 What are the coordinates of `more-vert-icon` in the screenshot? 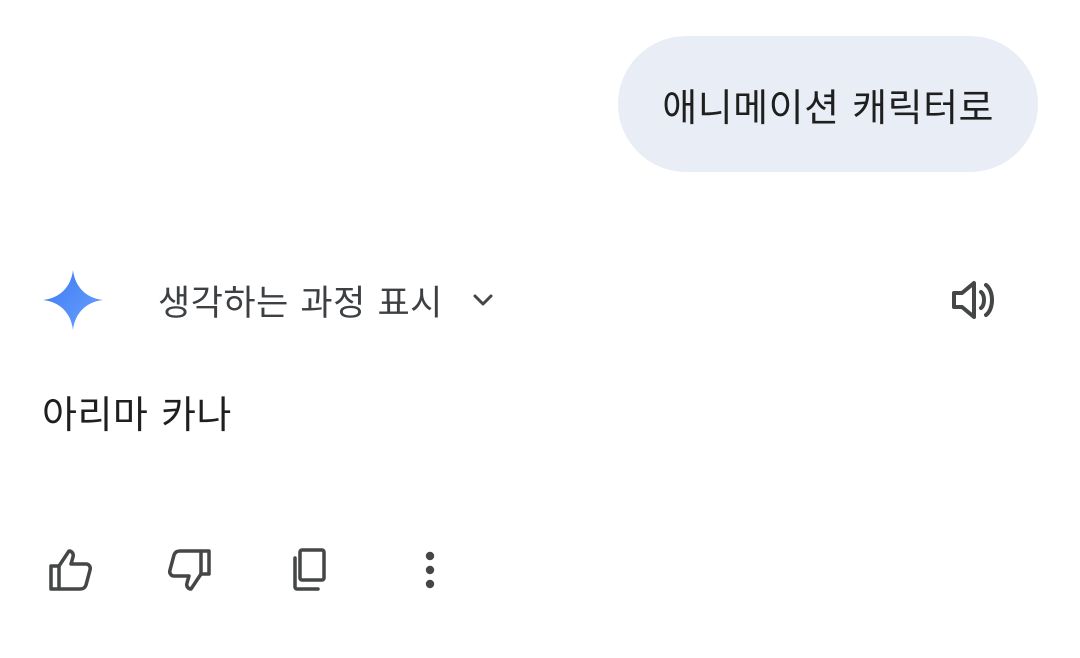 It's located at (430, 572).